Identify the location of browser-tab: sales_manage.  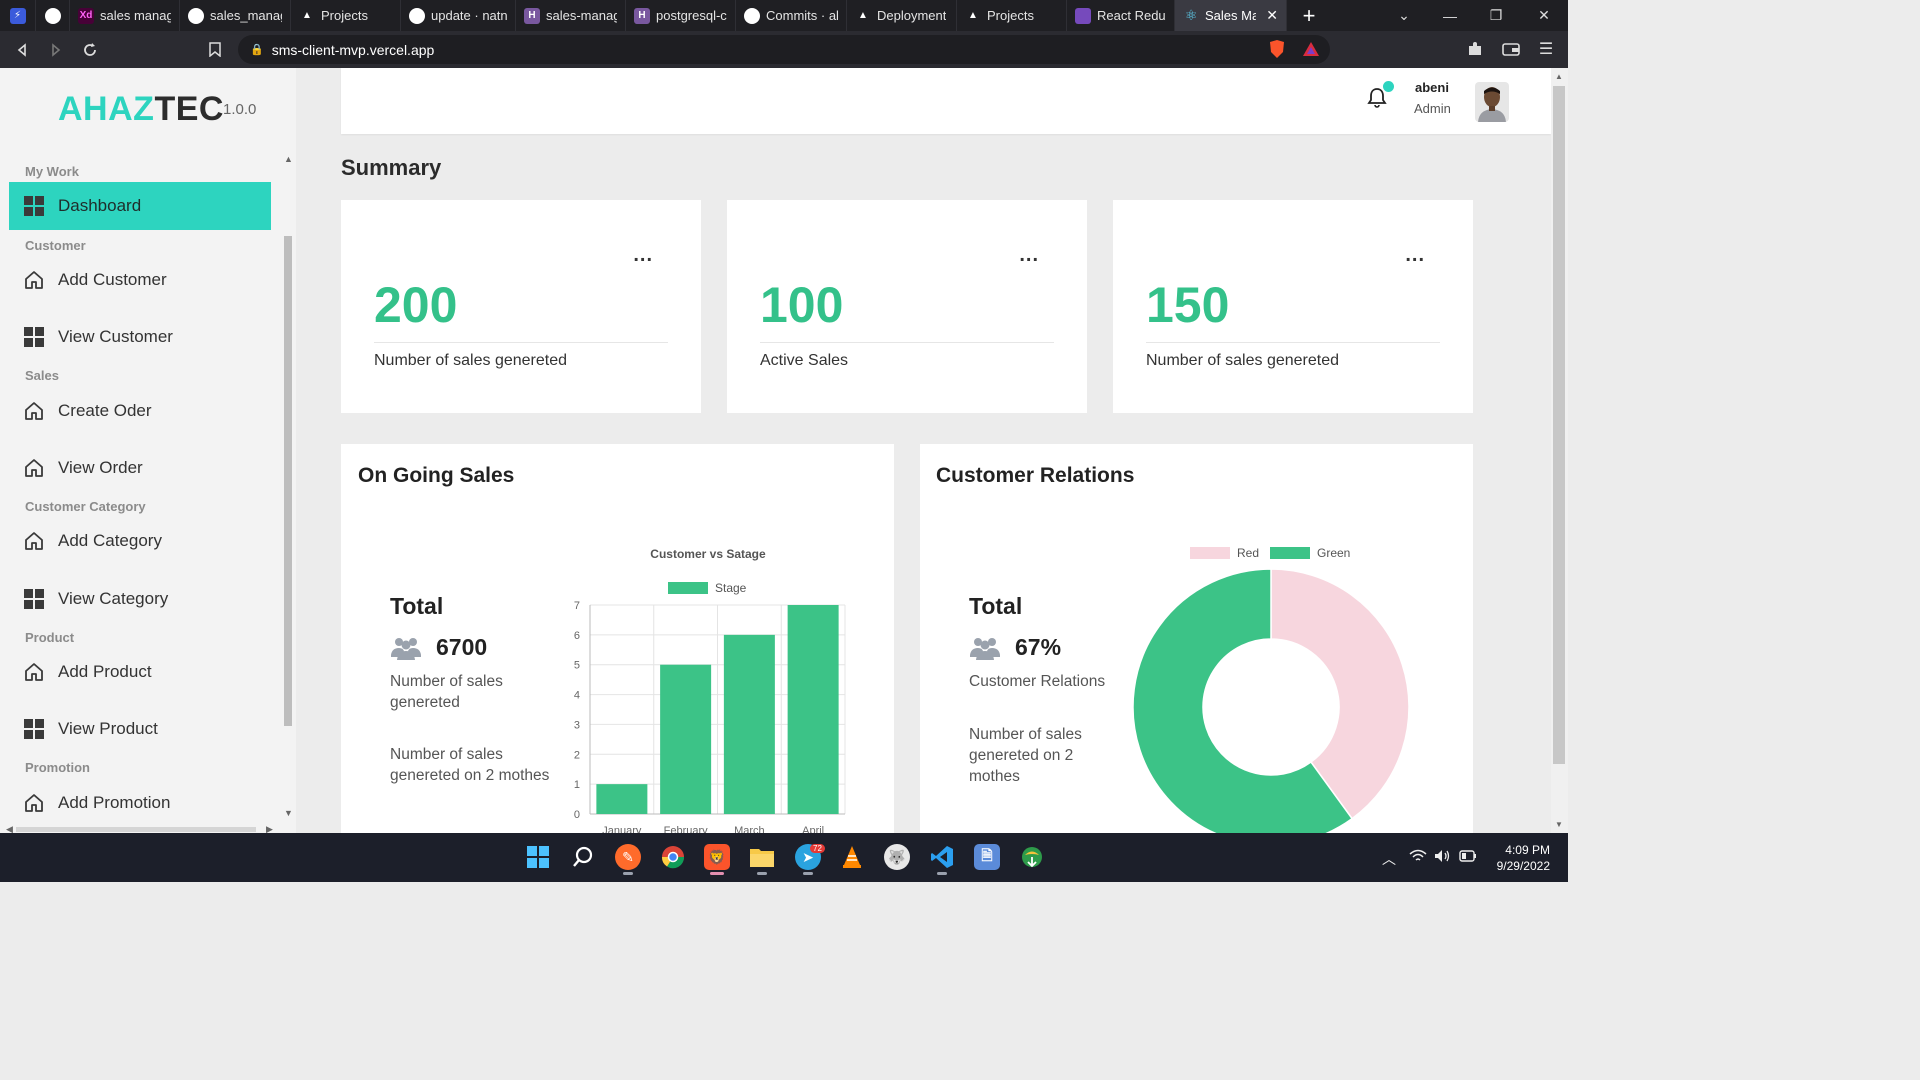
(235, 15).